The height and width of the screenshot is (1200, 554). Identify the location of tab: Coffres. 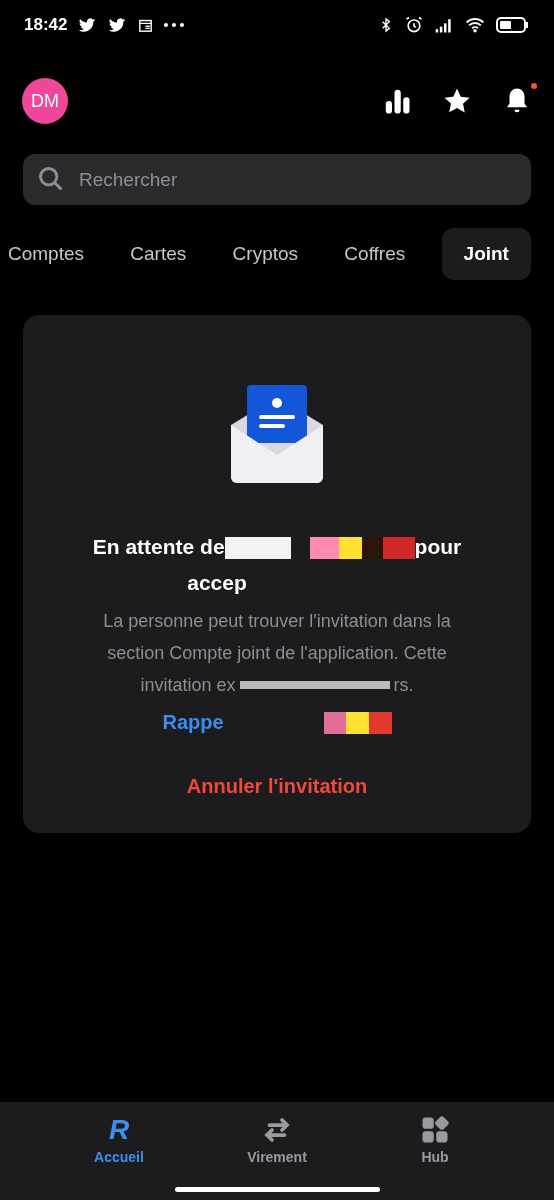
(375, 254).